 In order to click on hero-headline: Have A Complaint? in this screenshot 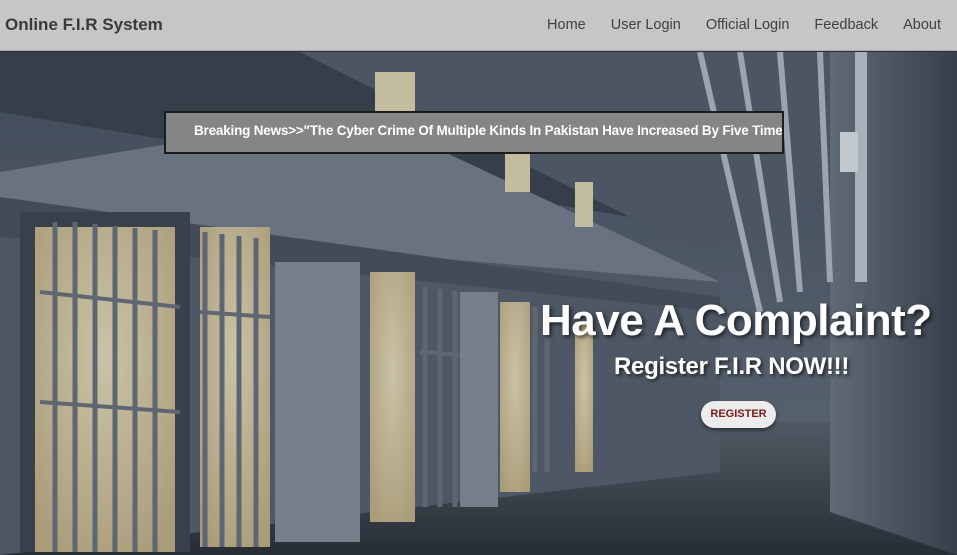, I will do `click(736, 320)`.